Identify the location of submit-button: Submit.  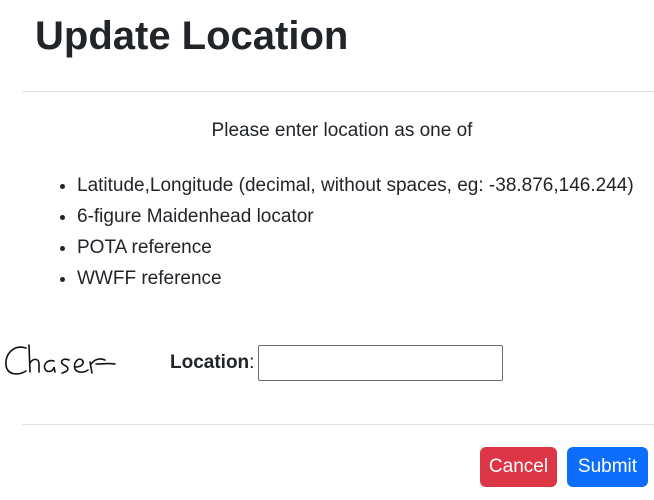
(607, 467).